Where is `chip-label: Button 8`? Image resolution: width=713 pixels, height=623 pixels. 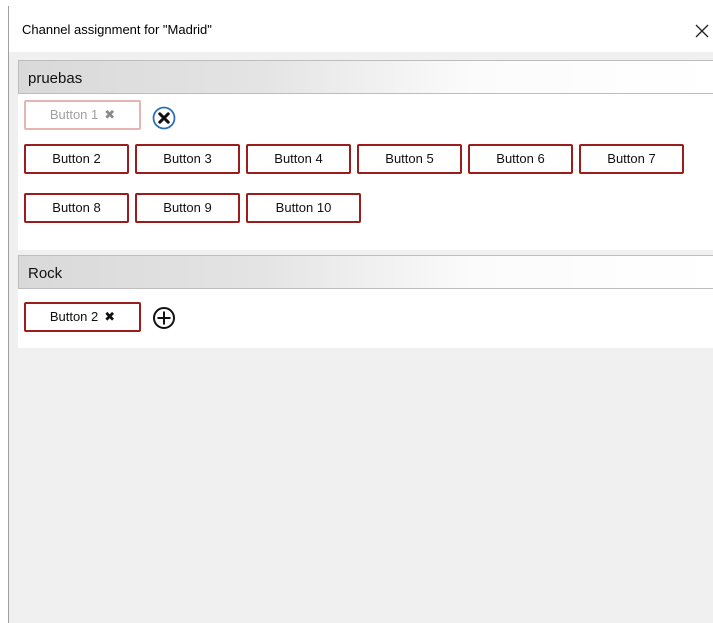
chip-label: Button 8 is located at coordinates (76, 207).